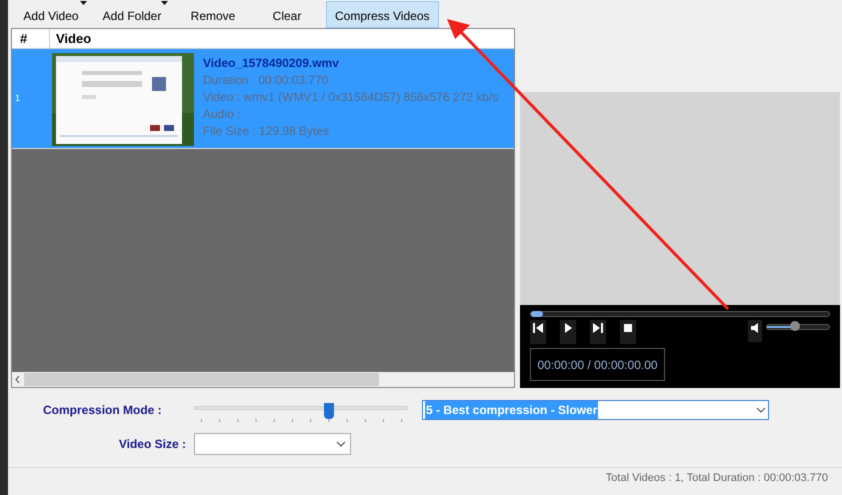 The width and height of the screenshot is (842, 495). I want to click on compression-mode-label: Compression Mode :, so click(102, 410).